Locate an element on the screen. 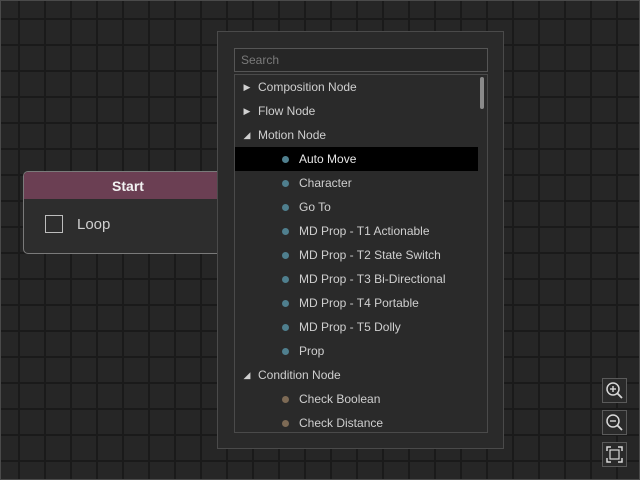 This screenshot has height=480, width=640. node-type-item: Check Distance is located at coordinates (356, 421).